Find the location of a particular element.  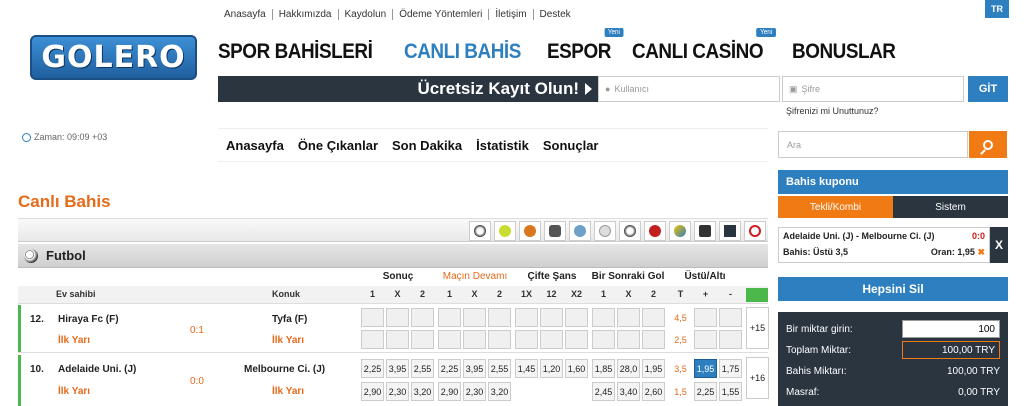

odds-cell: 1,85 is located at coordinates (603, 368).